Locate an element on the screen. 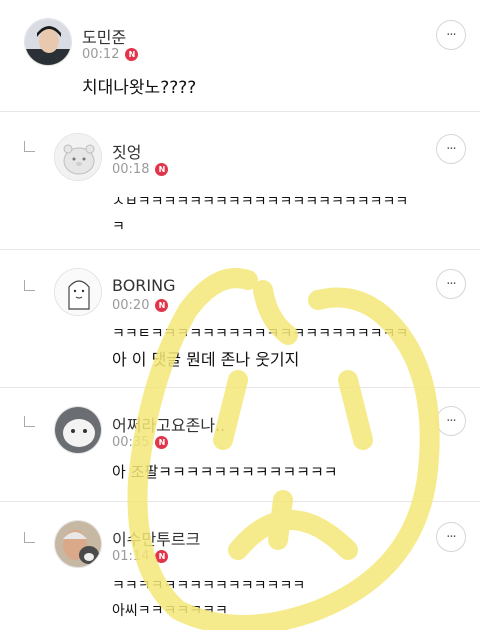  comment-body: ㅅㅂㅋㅋㅋㅋㅋㅋㅋㅋㅋㅋㅋㅋㅋㅋㅋㅋㅋㅋㅋㅋㅋ ㅋ is located at coordinates (260, 215).